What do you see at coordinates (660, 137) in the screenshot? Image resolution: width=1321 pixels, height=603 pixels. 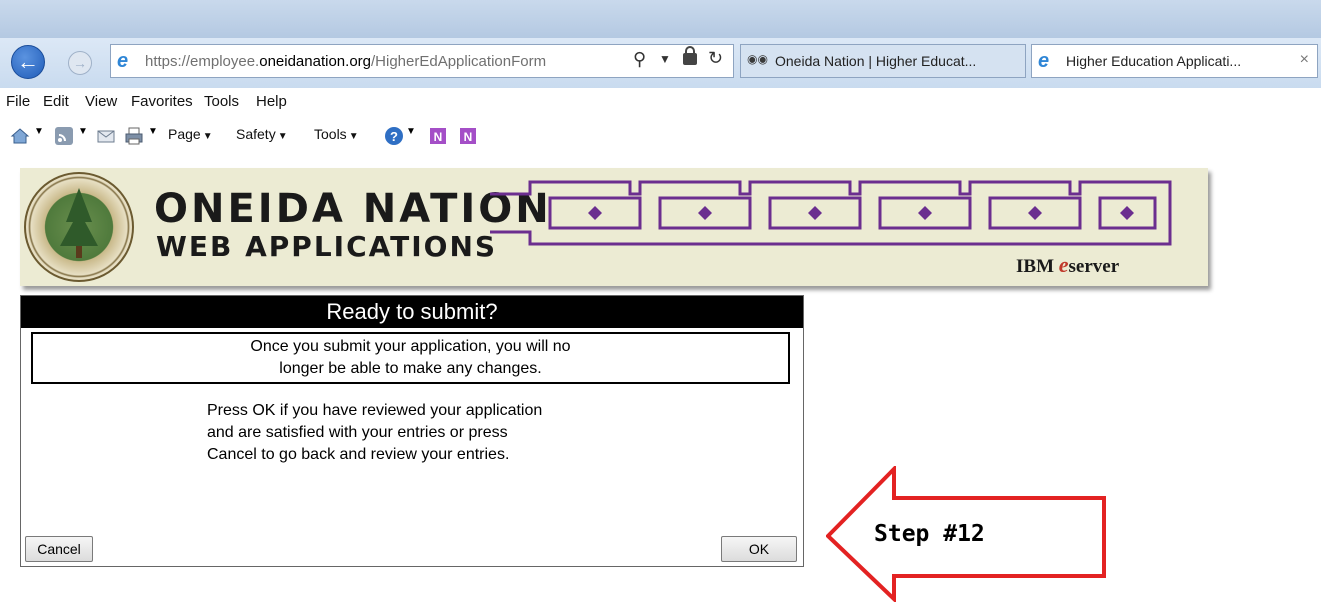 I see `command-bar: ▼ ▼ ▼ Page ▼ Safety ▼ Tools ▼ ? ▼ N N` at bounding box center [660, 137].